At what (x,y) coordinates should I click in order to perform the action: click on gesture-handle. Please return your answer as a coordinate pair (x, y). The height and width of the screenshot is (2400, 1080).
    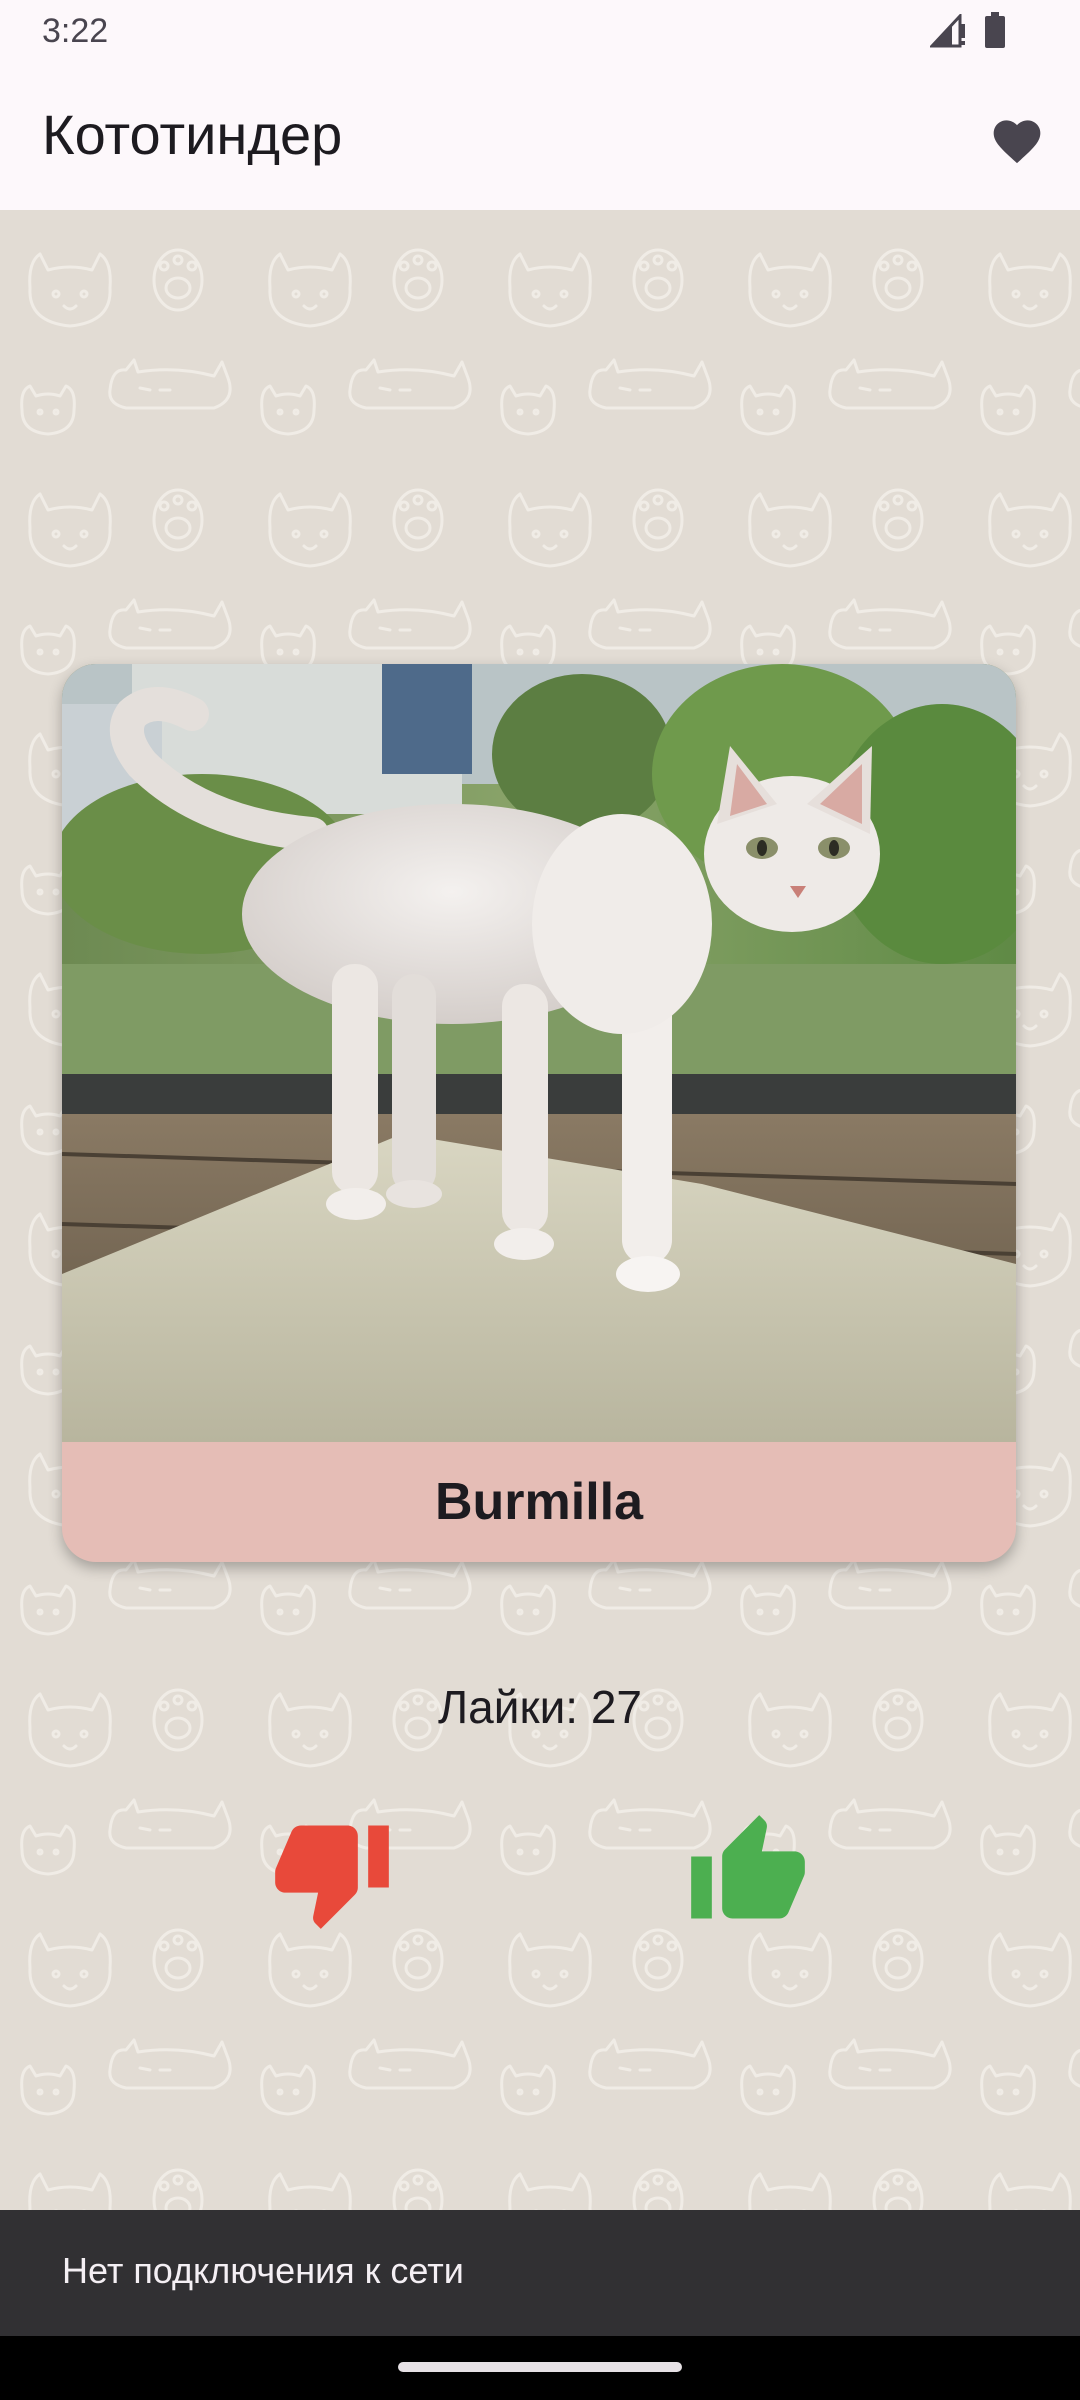
    Looking at the image, I should click on (540, 2367).